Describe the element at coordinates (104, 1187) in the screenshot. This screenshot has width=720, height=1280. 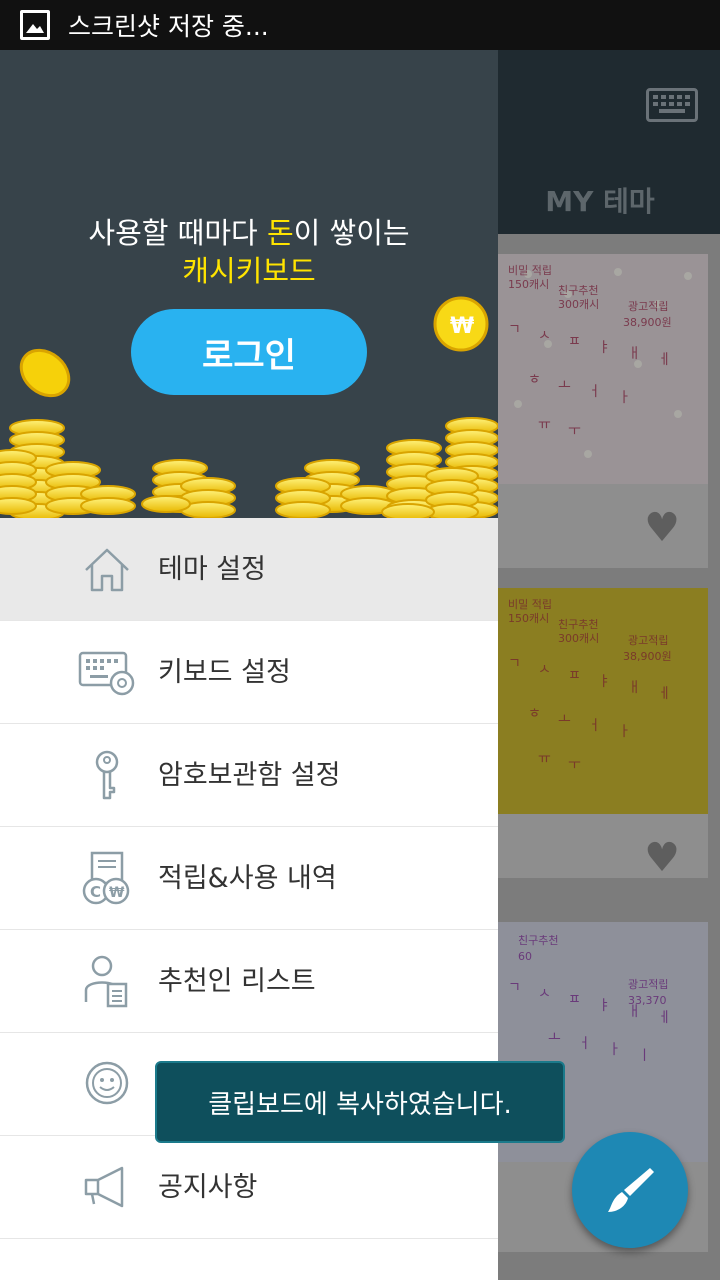
I see `megaphone-icon` at that location.